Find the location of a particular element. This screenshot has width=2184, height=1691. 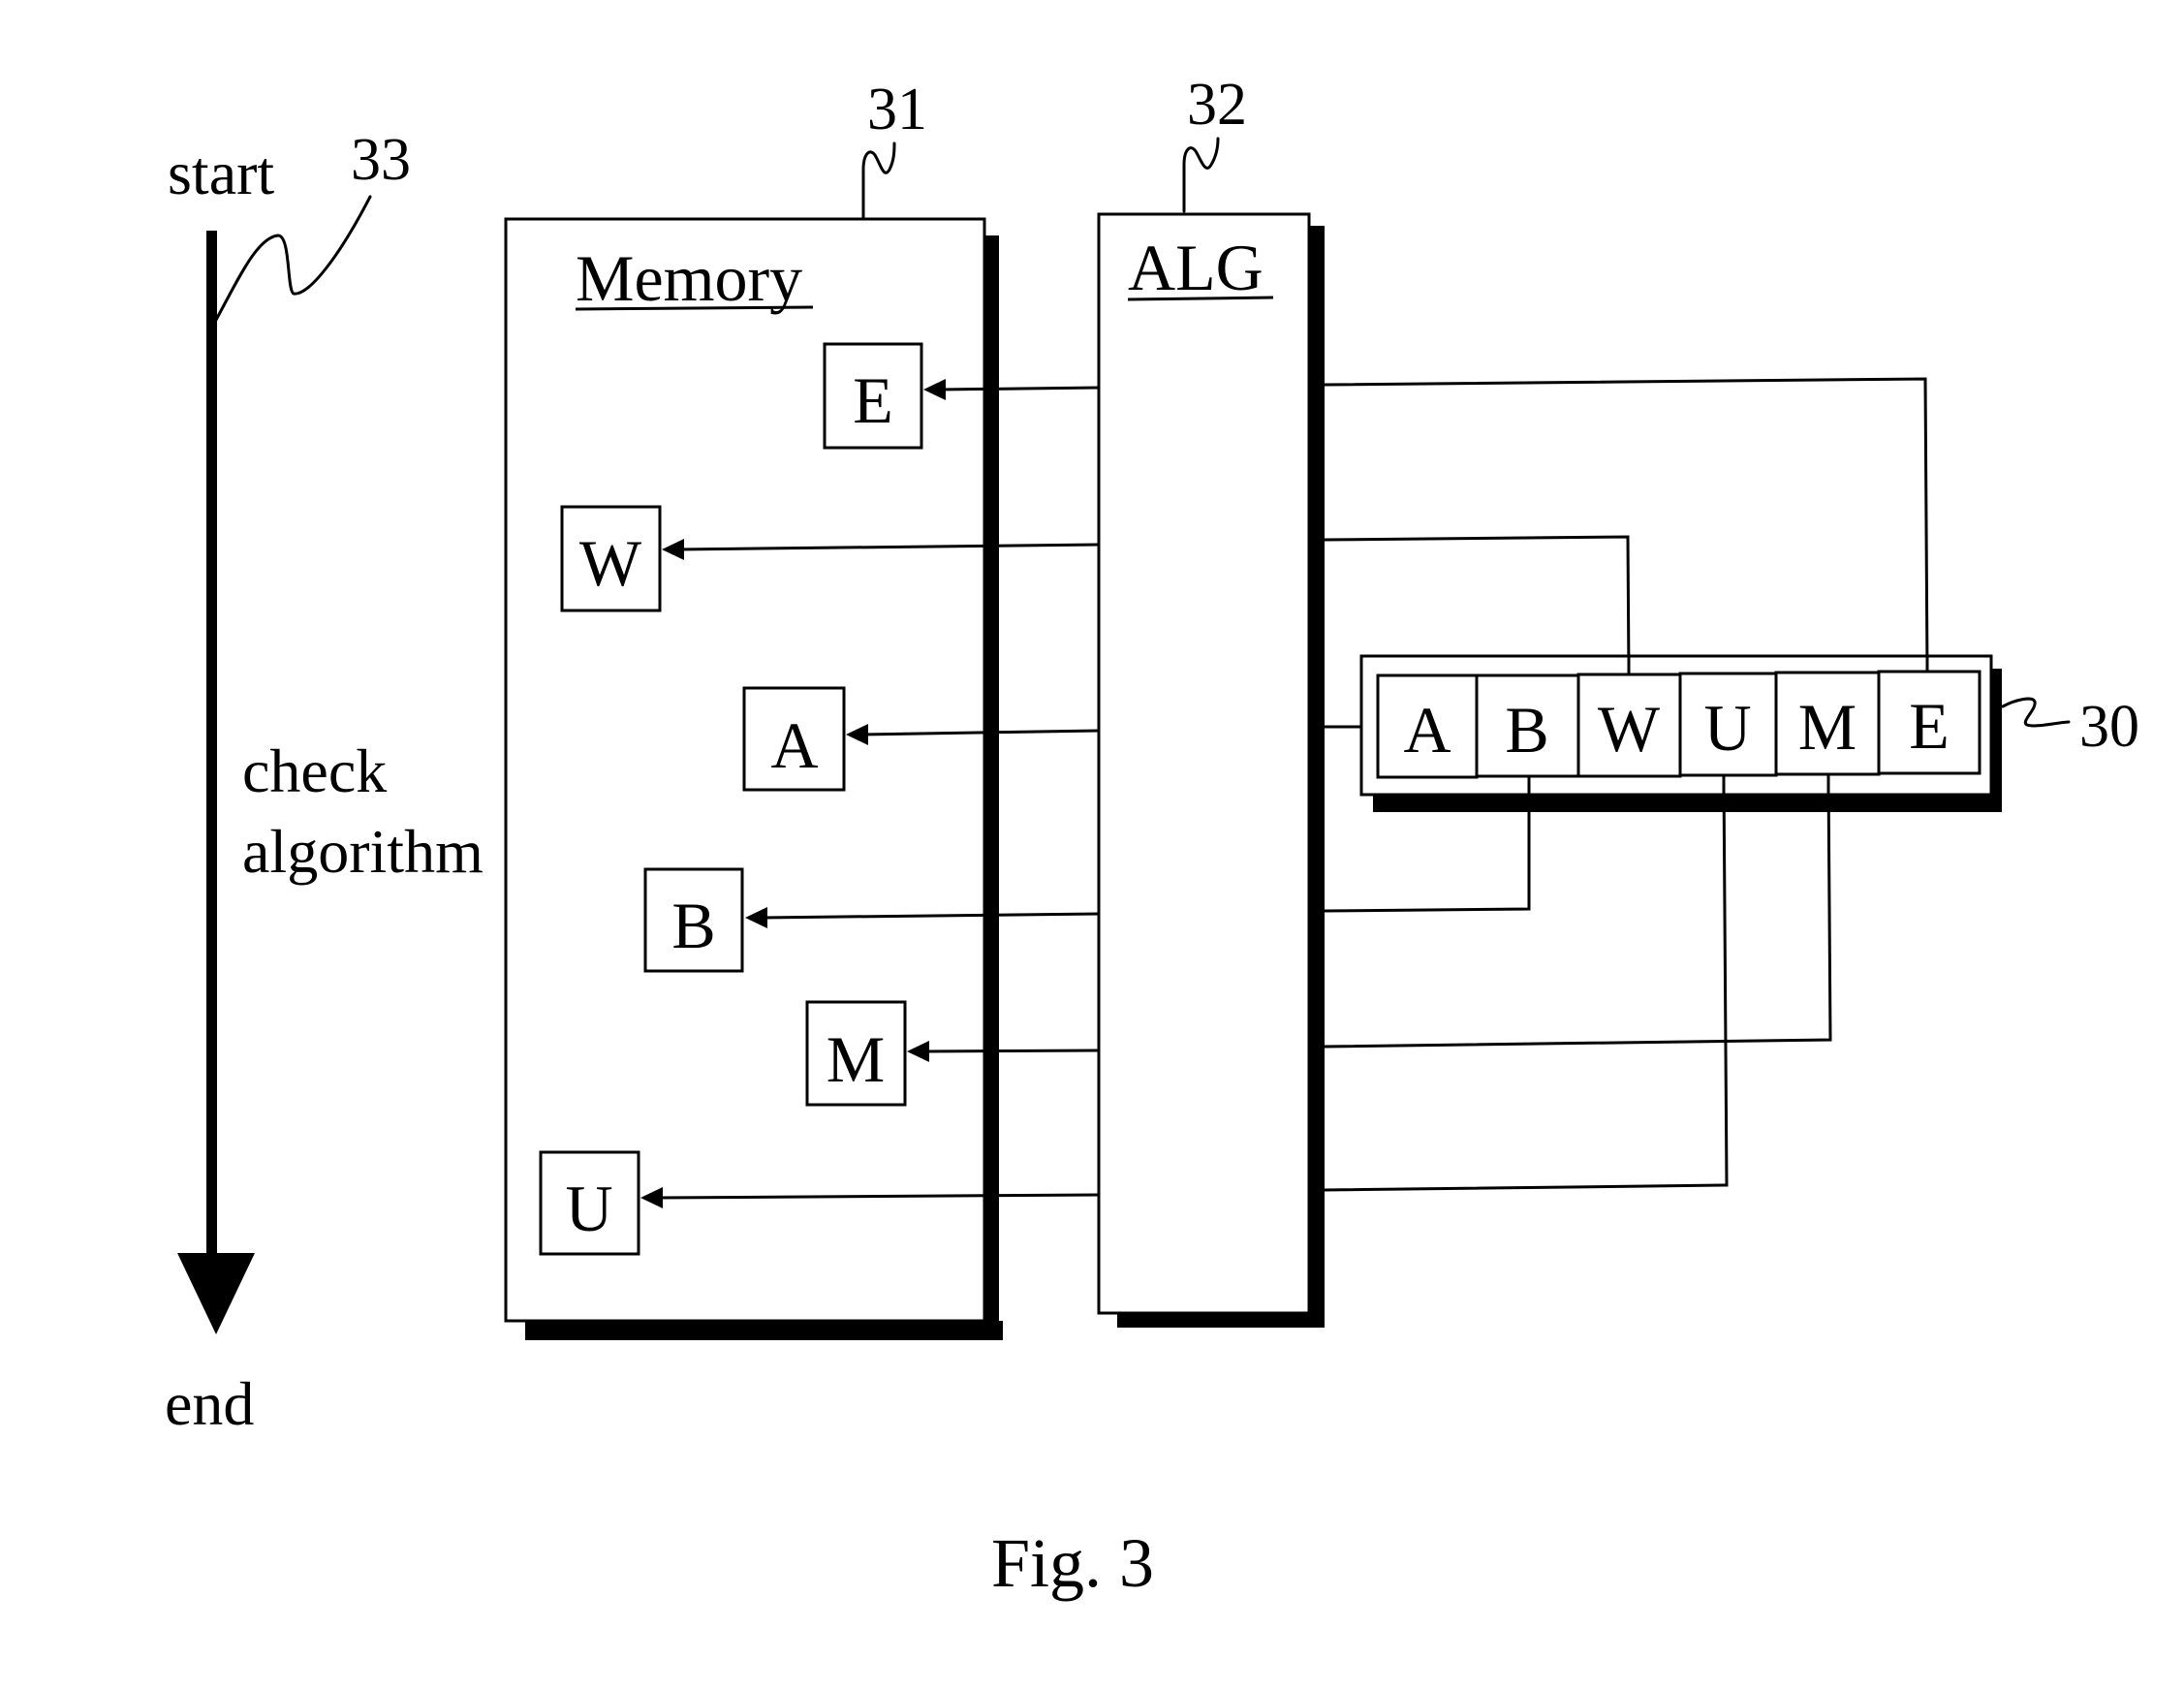

algorithm-title-underline is located at coordinates (1201, 298).